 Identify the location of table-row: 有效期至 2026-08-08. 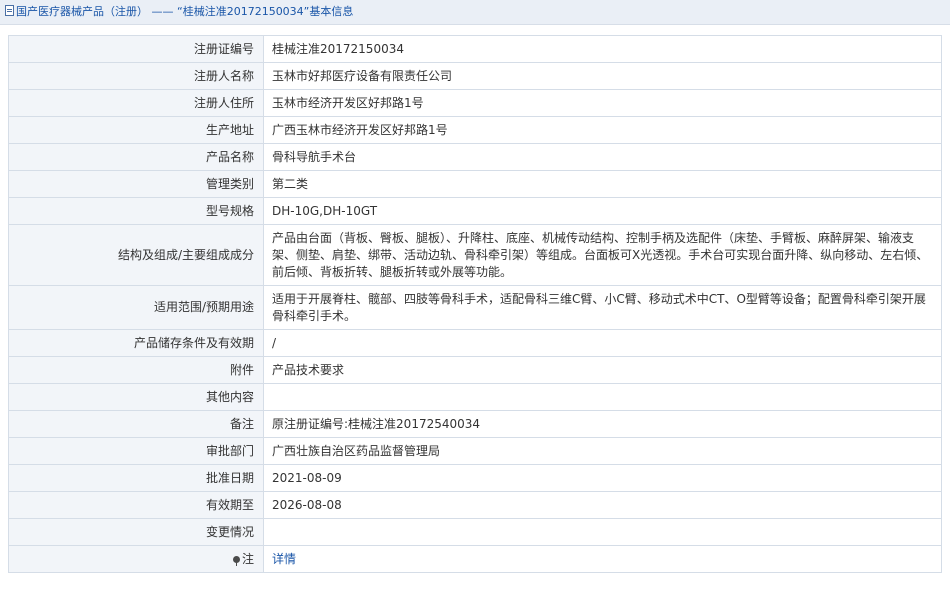
(475, 505).